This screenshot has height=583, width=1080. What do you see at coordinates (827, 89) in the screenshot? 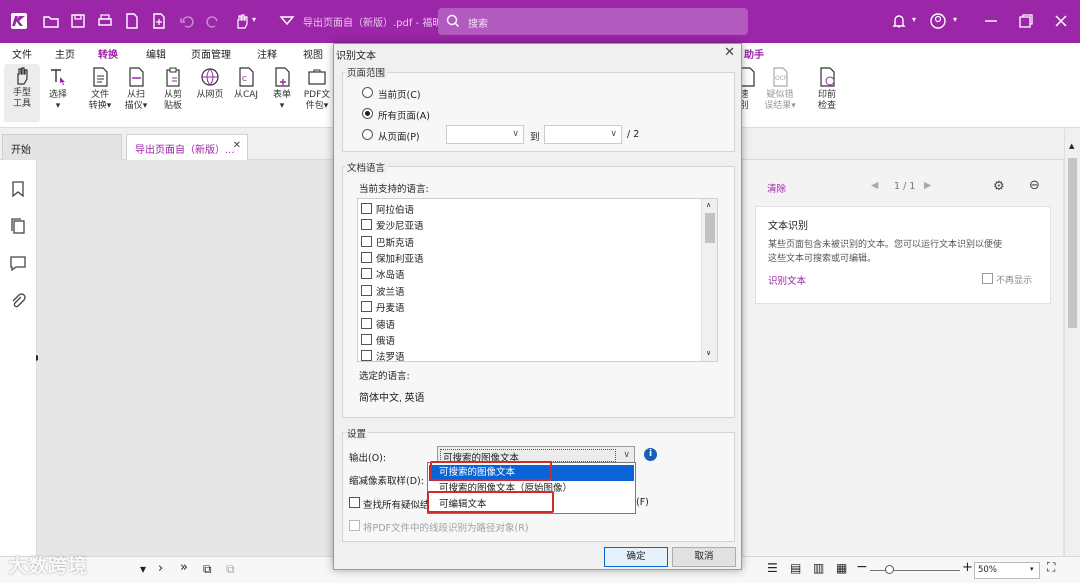
I see `preflight-button: 印前 检查` at bounding box center [827, 89].